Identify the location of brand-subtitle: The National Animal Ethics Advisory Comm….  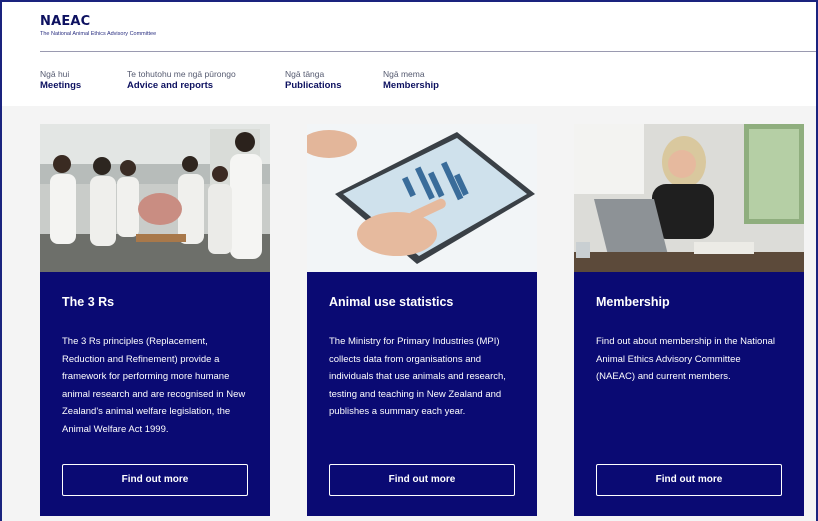
(98, 34).